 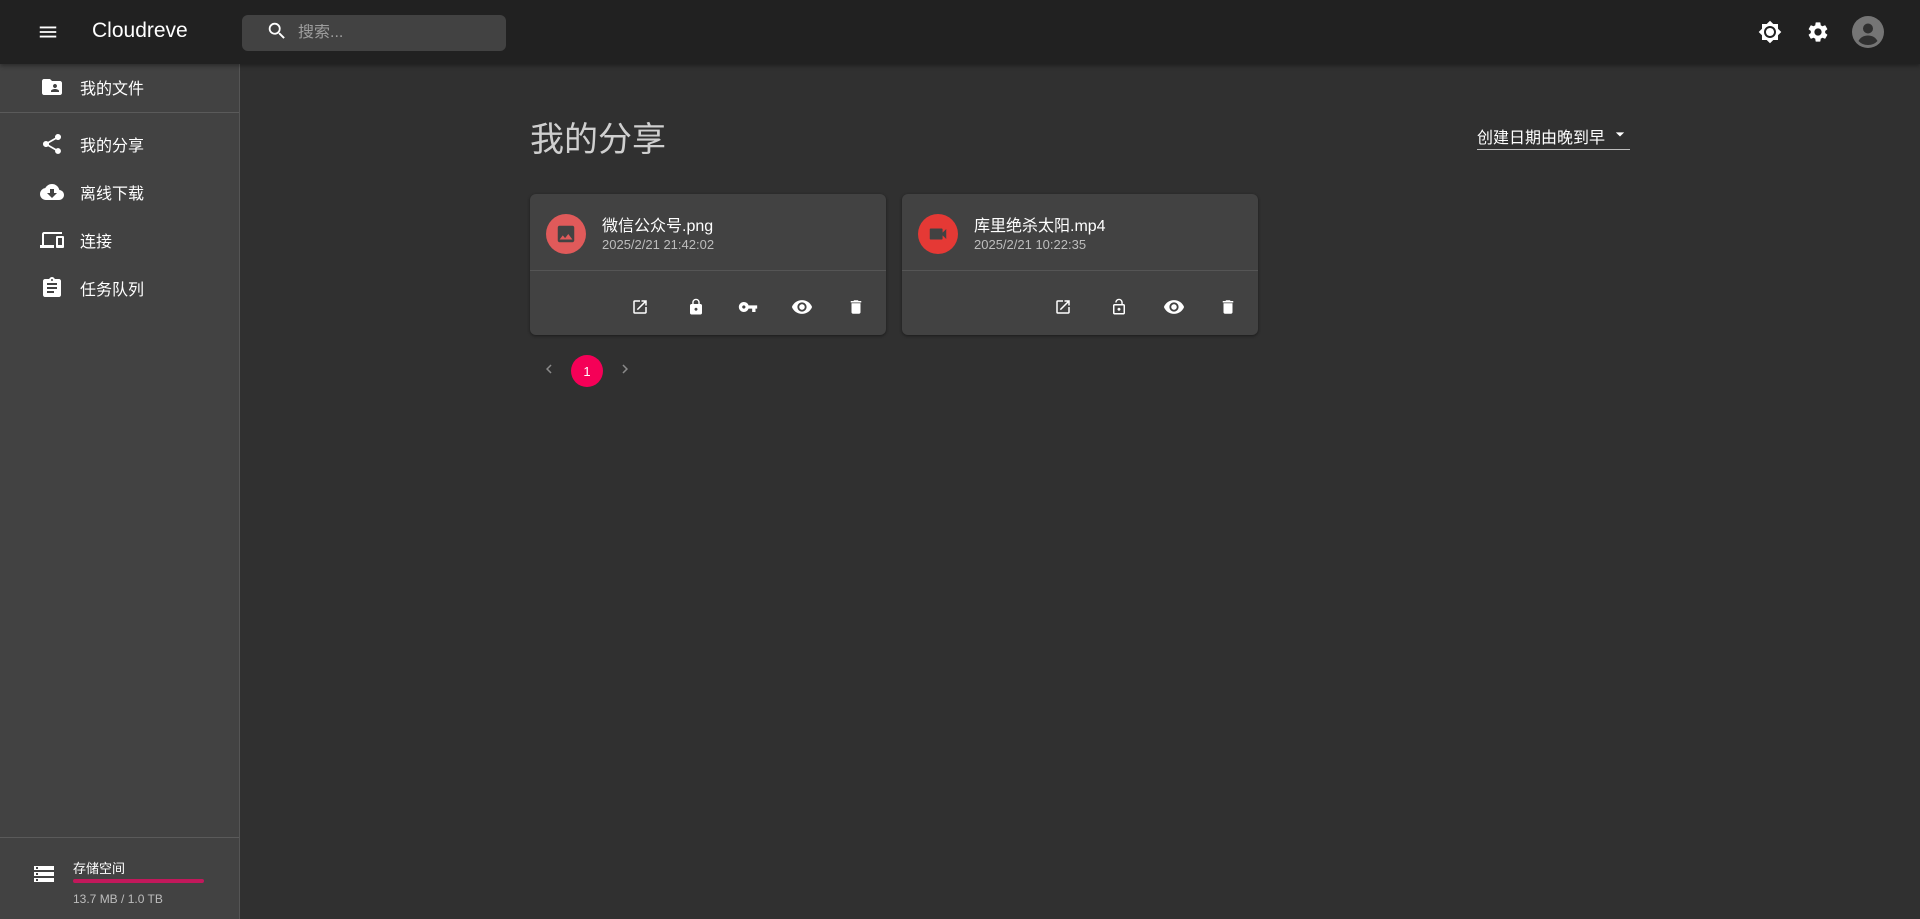 What do you see at coordinates (1080, 264) in the screenshot?
I see `share-card: 库里绝杀太阳.mp4 2025/2/21 10:22:35` at bounding box center [1080, 264].